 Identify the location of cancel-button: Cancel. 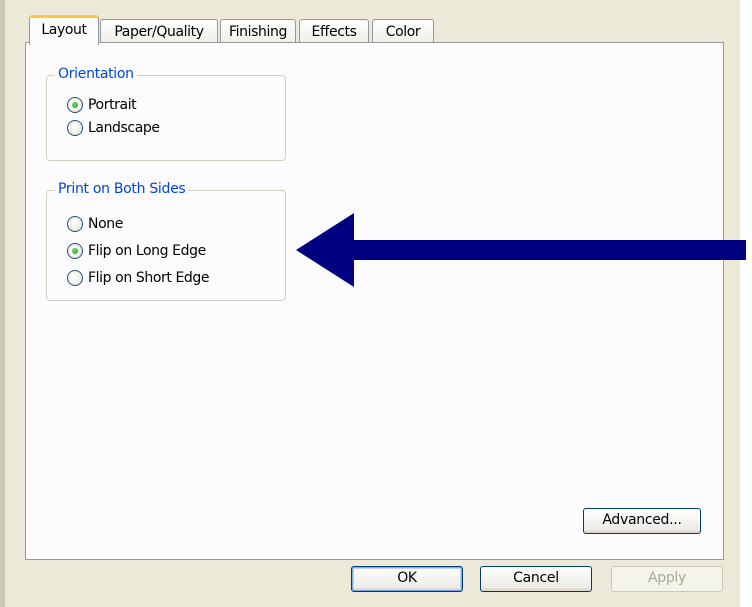
(536, 579).